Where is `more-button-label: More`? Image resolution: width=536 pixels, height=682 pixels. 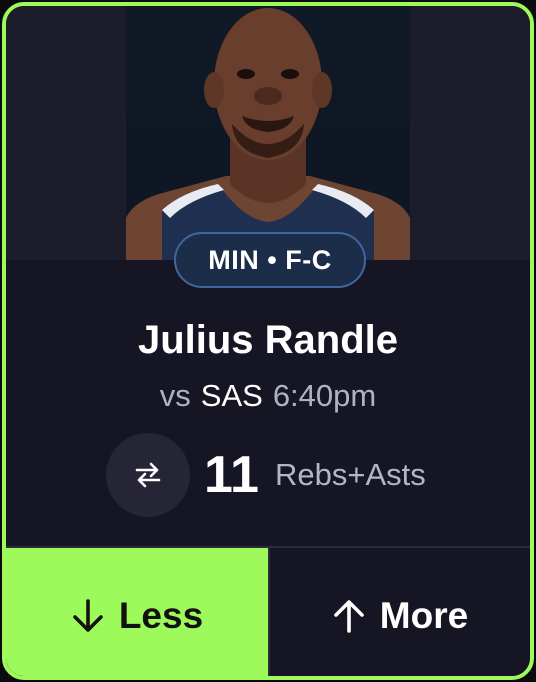 more-button-label: More is located at coordinates (424, 615).